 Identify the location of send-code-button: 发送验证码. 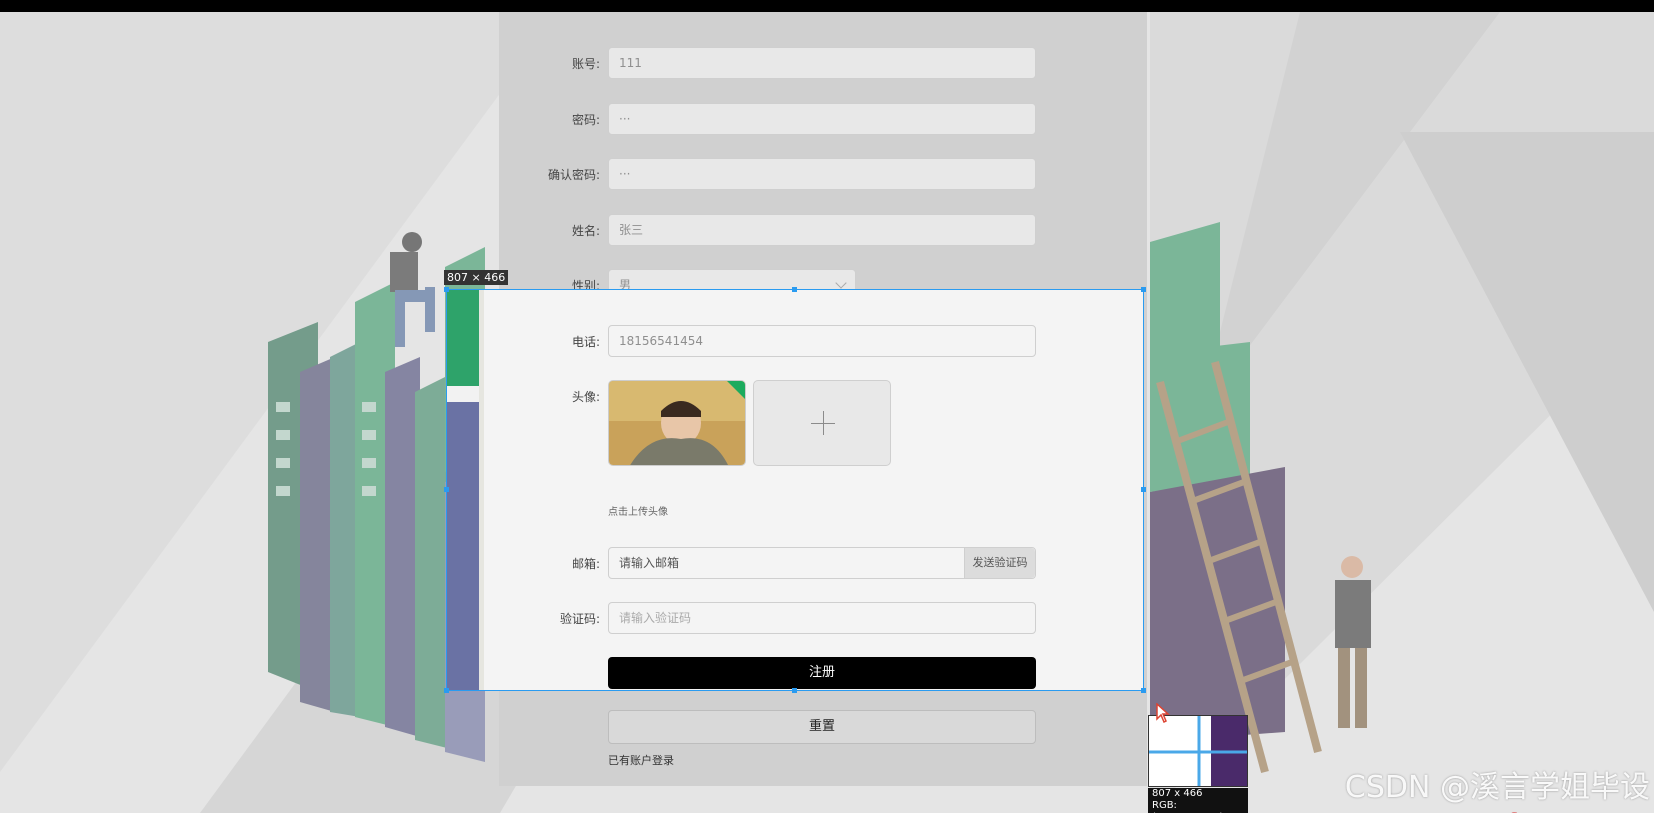
(999, 563).